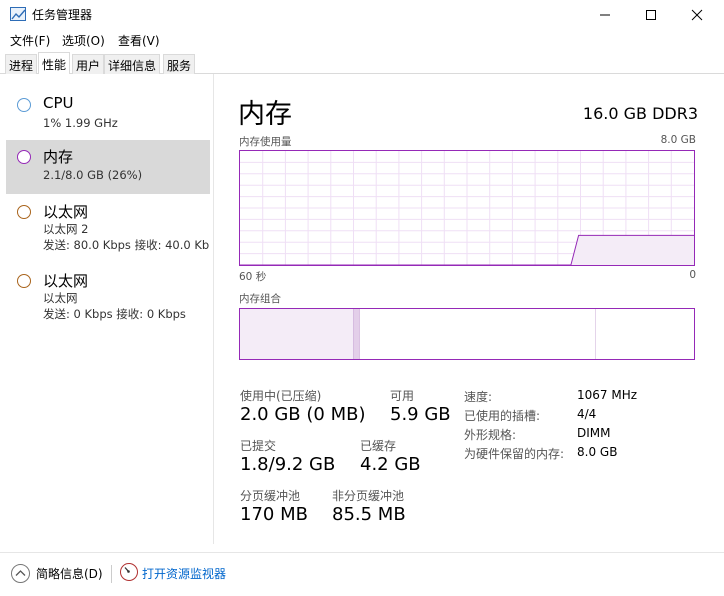 The height and width of the screenshot is (596, 724). What do you see at coordinates (129, 572) in the screenshot?
I see `resource-monitor-icon` at bounding box center [129, 572].